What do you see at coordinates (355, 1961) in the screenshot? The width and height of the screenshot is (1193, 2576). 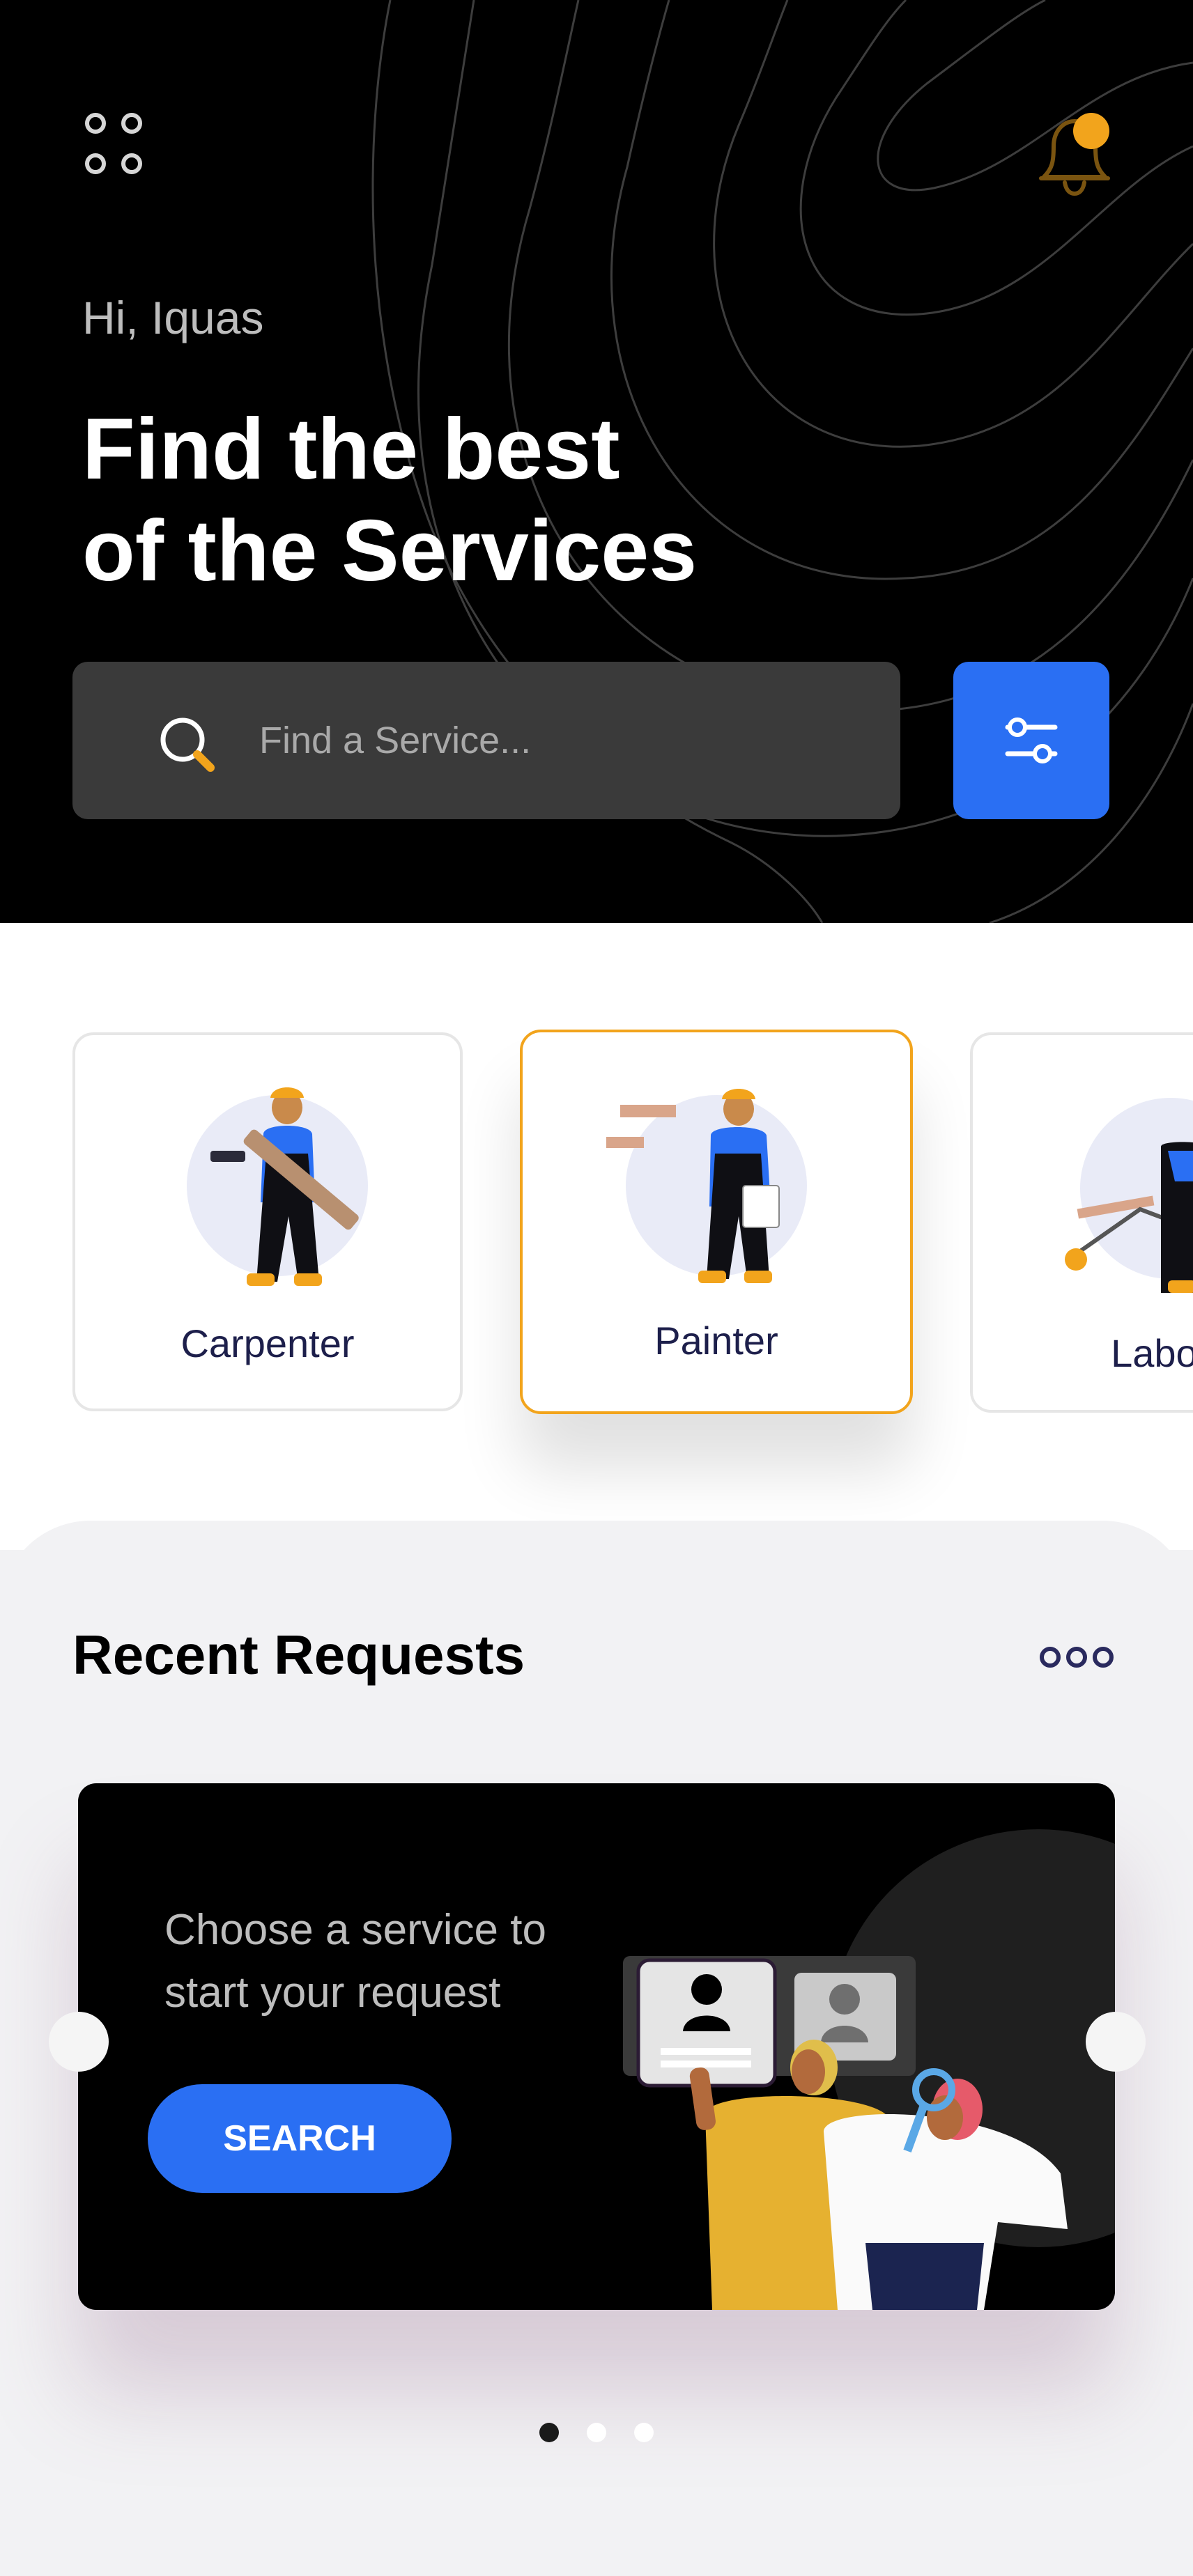 I see `promo-text: Choose a service to start your request` at bounding box center [355, 1961].